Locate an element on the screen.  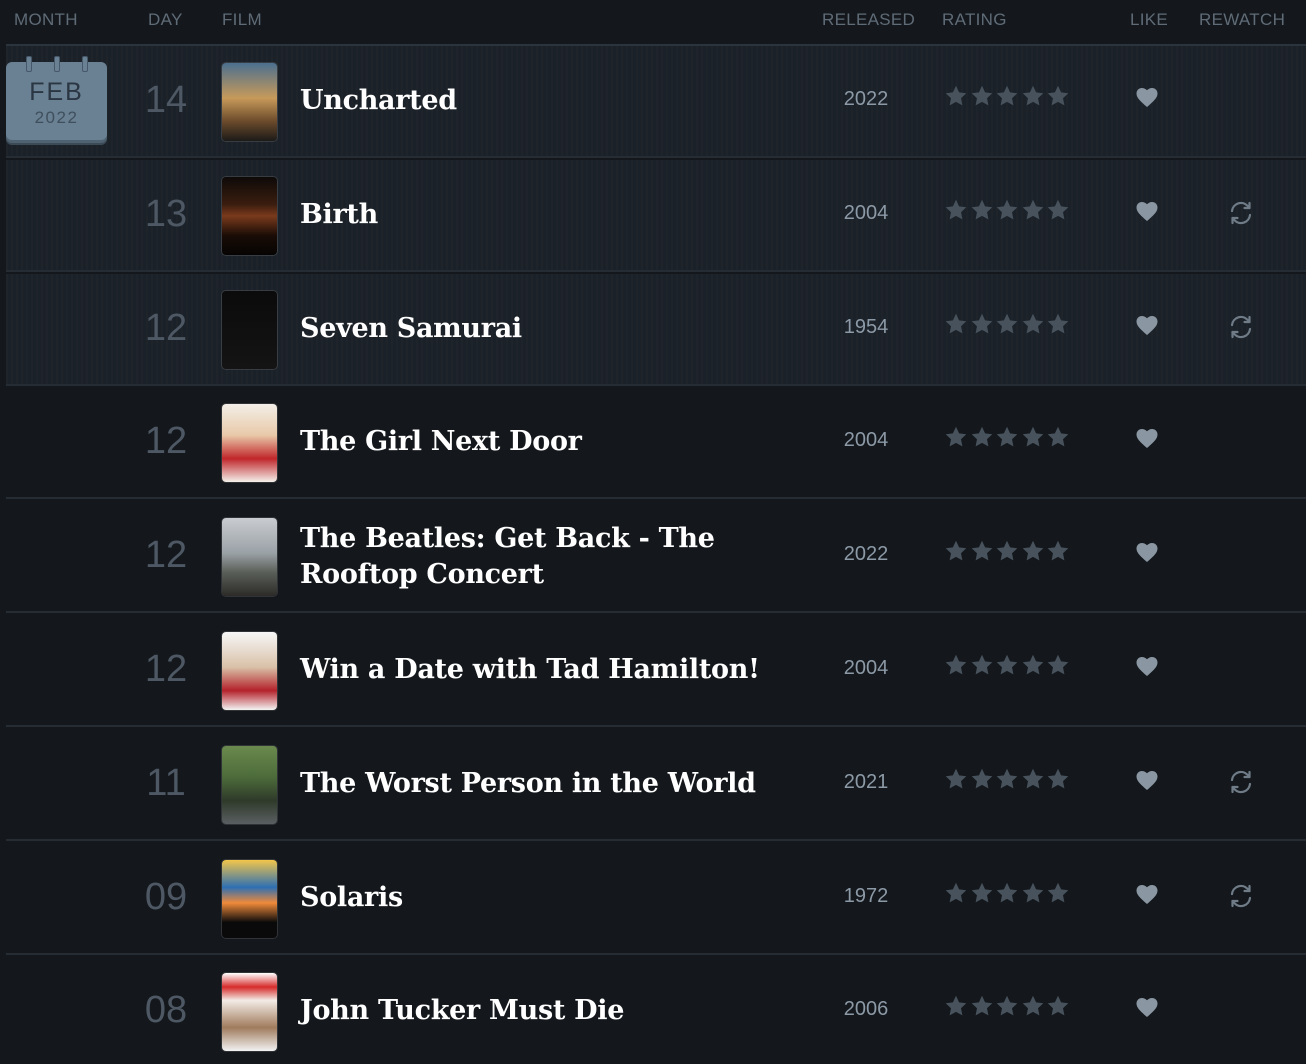
film-title: Uncharted is located at coordinates (535, 101).